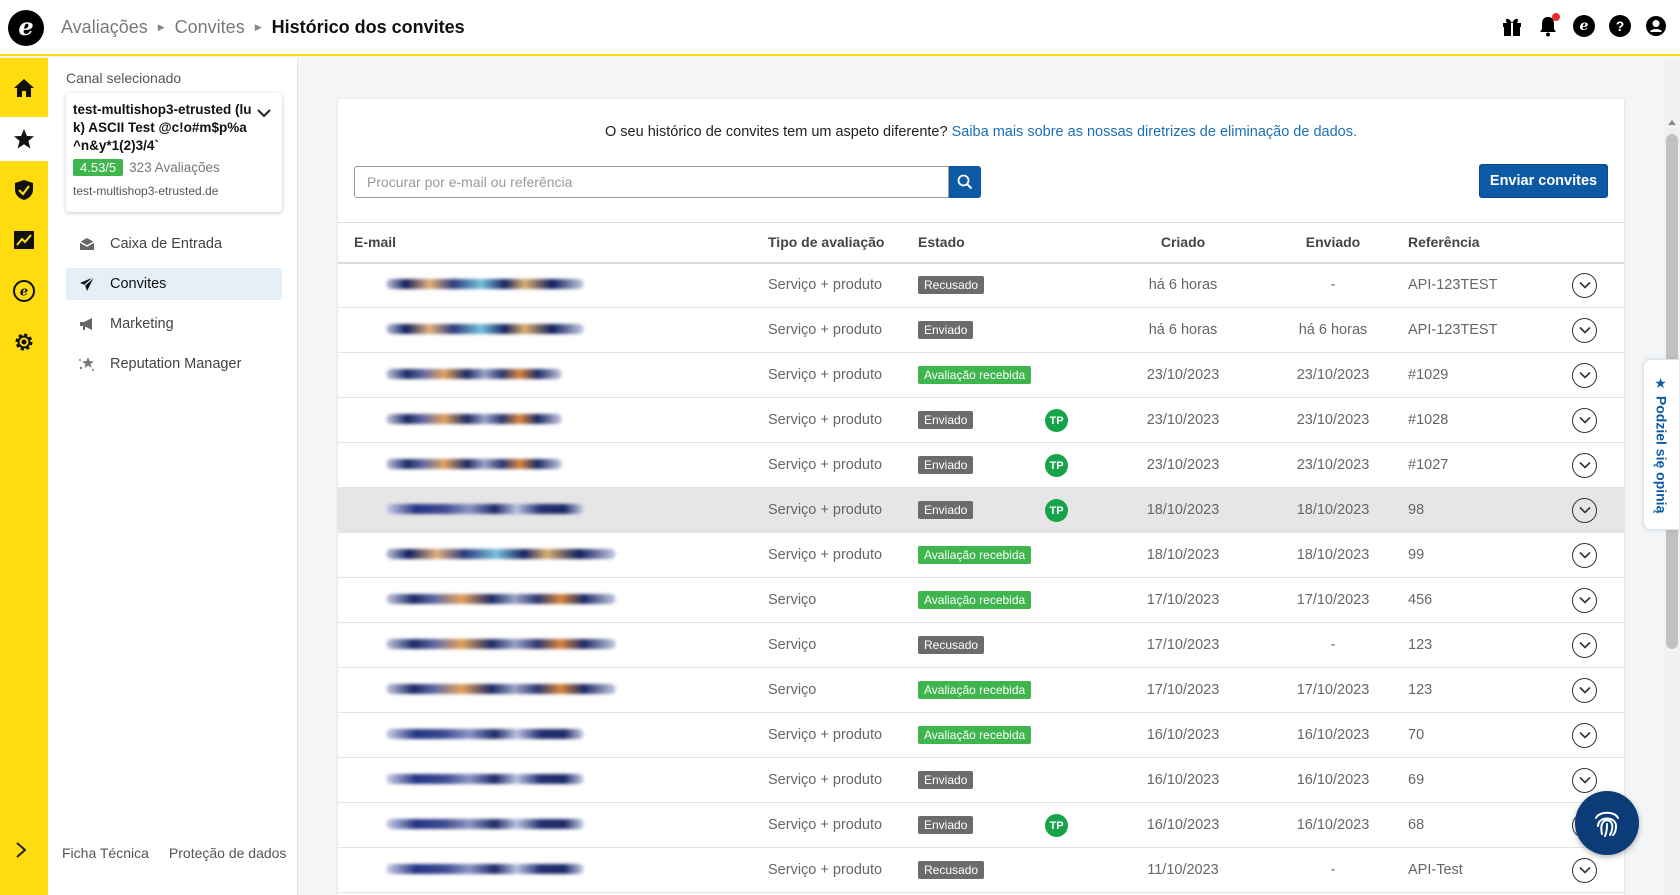 The height and width of the screenshot is (895, 1680). What do you see at coordinates (105, 853) in the screenshot?
I see `ficha-tecnica-link: Ficha Técnica` at bounding box center [105, 853].